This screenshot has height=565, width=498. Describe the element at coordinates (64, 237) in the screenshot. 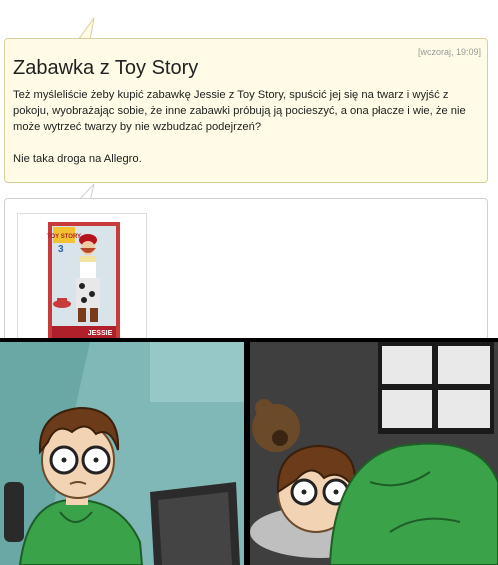

I see `box-logo-text: TOY STORY` at that location.